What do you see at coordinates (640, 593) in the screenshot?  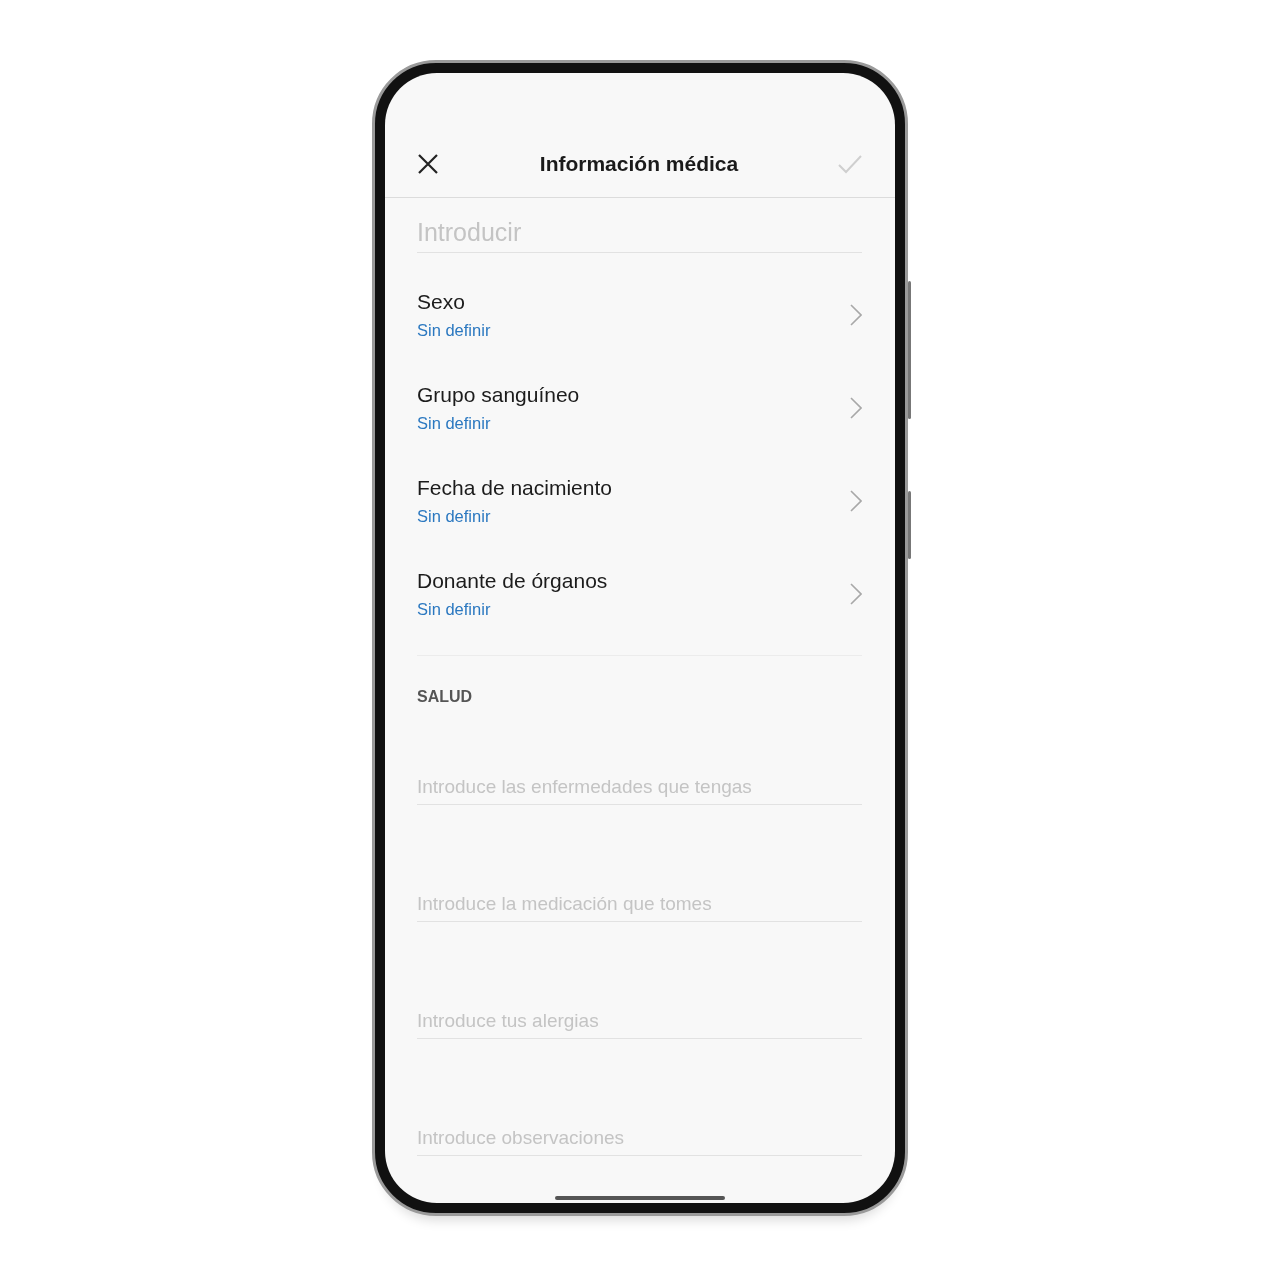 I see `settings-row: Donante de órganos Sin definir` at bounding box center [640, 593].